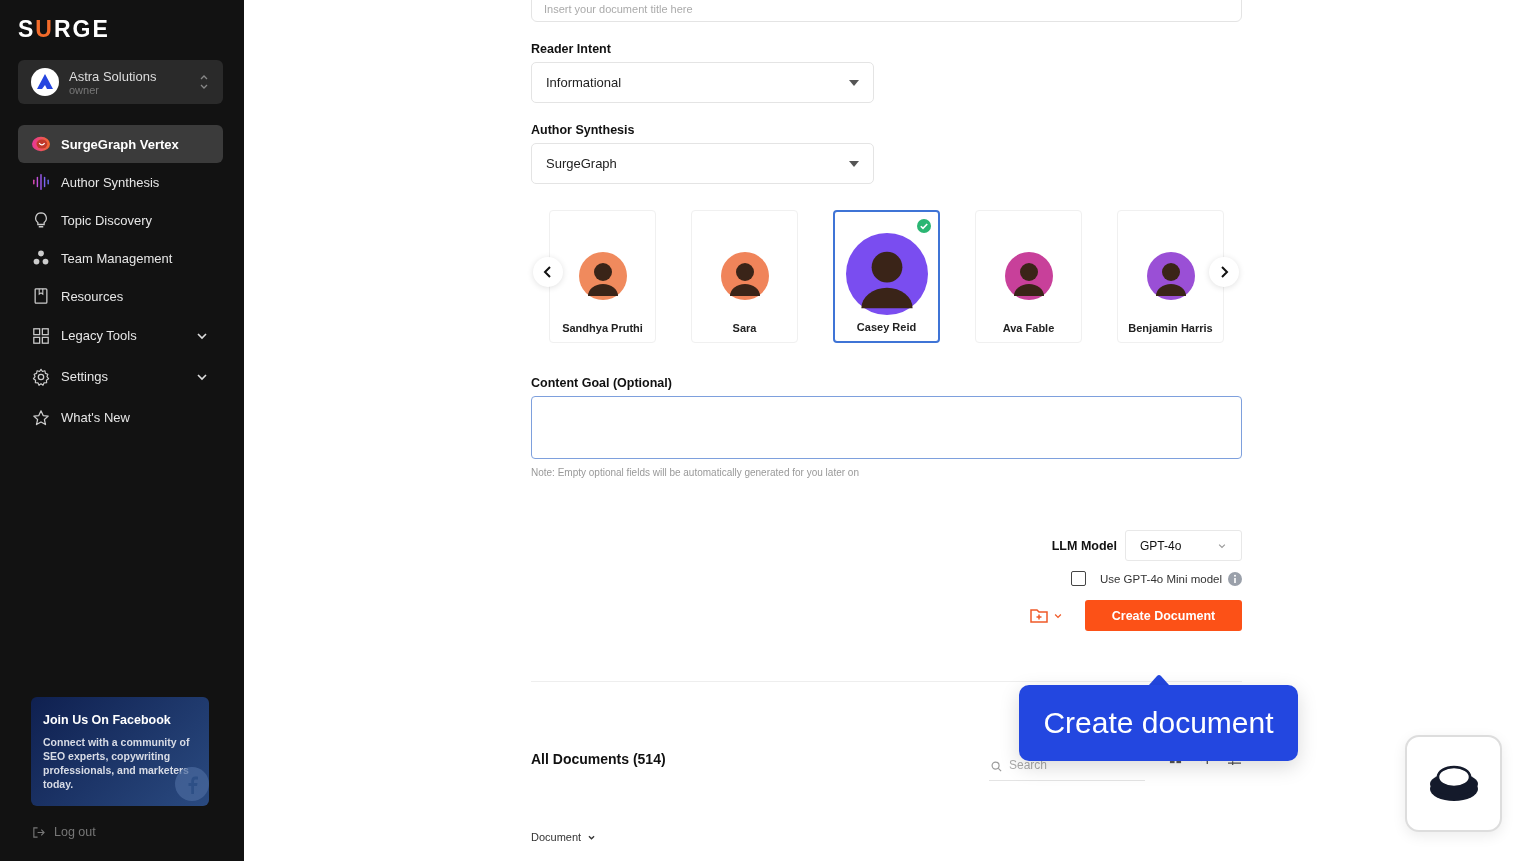  What do you see at coordinates (107, 720) in the screenshot?
I see `promo-title: Join Us On Facebook` at bounding box center [107, 720].